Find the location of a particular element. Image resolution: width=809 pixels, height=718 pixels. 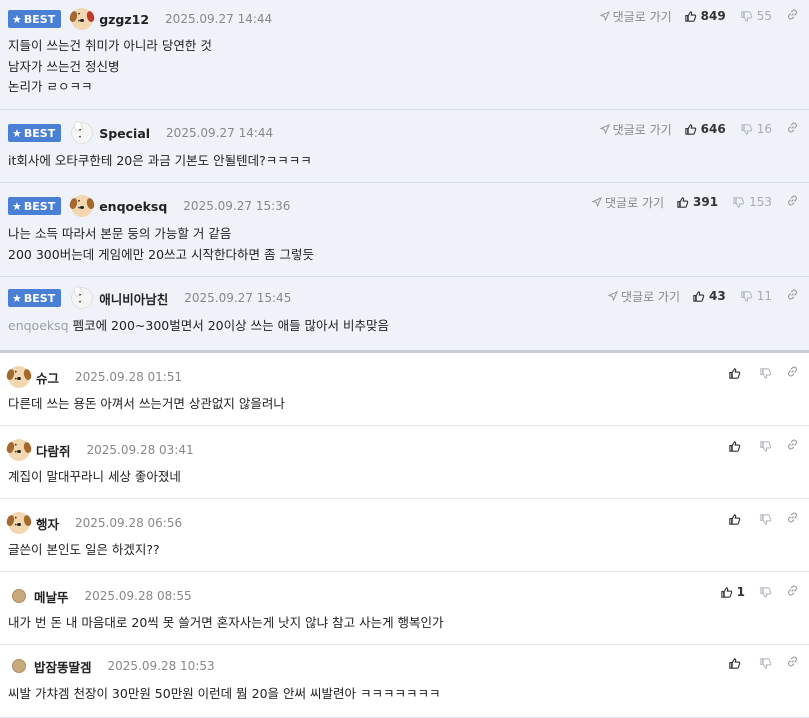

comment-actions: 1 is located at coordinates (759, 592).